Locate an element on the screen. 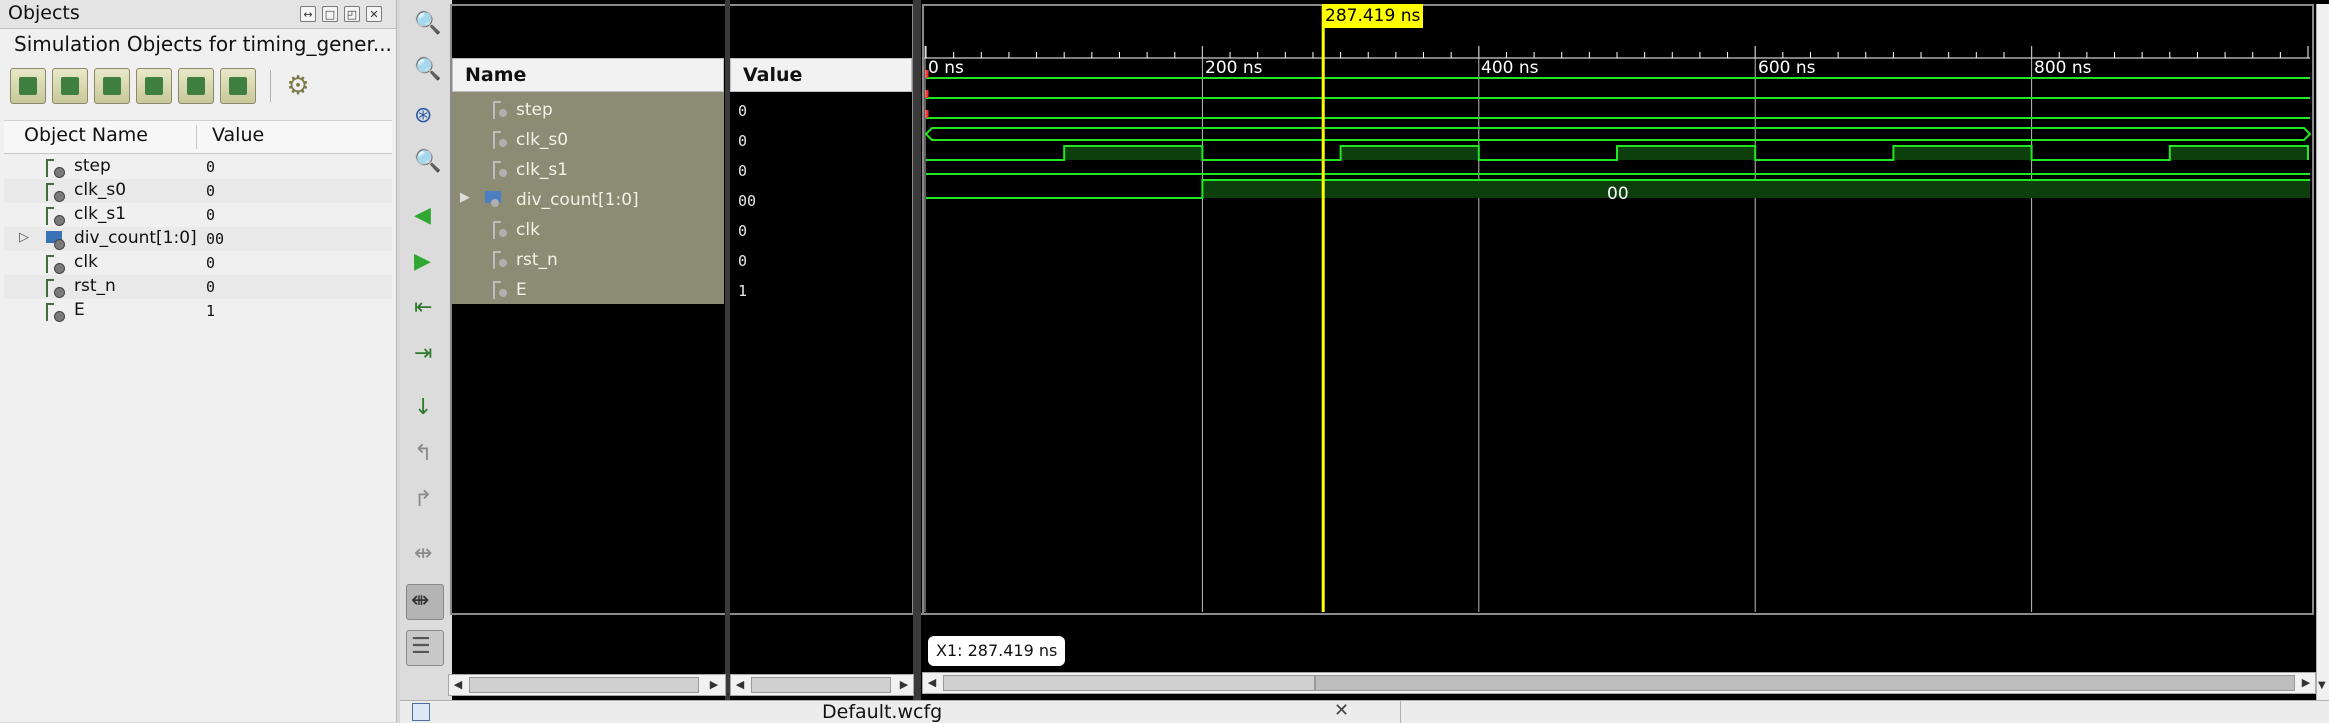 This screenshot has width=2329, height=723. maximize-icon: ◰ is located at coordinates (352, 14).